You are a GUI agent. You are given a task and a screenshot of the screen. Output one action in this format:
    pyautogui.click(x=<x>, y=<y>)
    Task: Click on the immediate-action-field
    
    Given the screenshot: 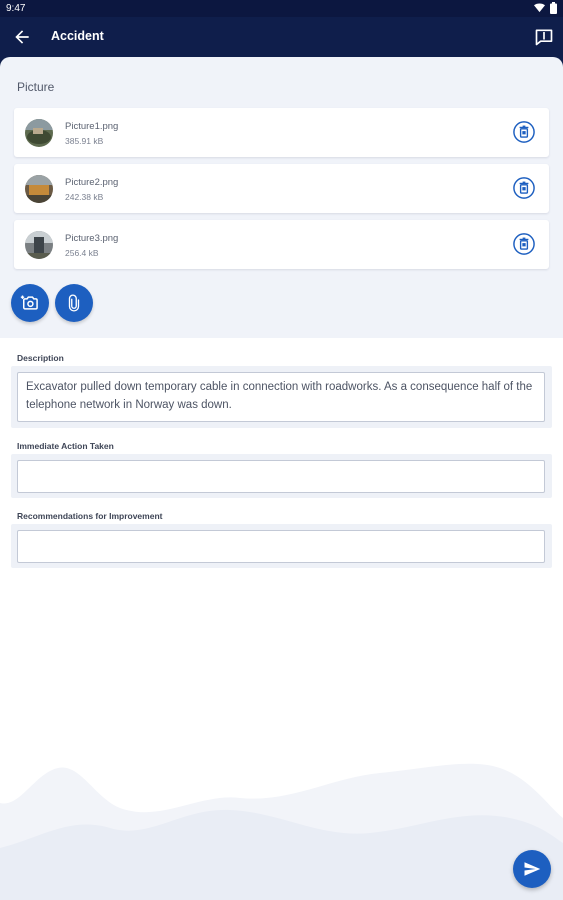 What is the action you would take?
    pyautogui.click(x=281, y=476)
    